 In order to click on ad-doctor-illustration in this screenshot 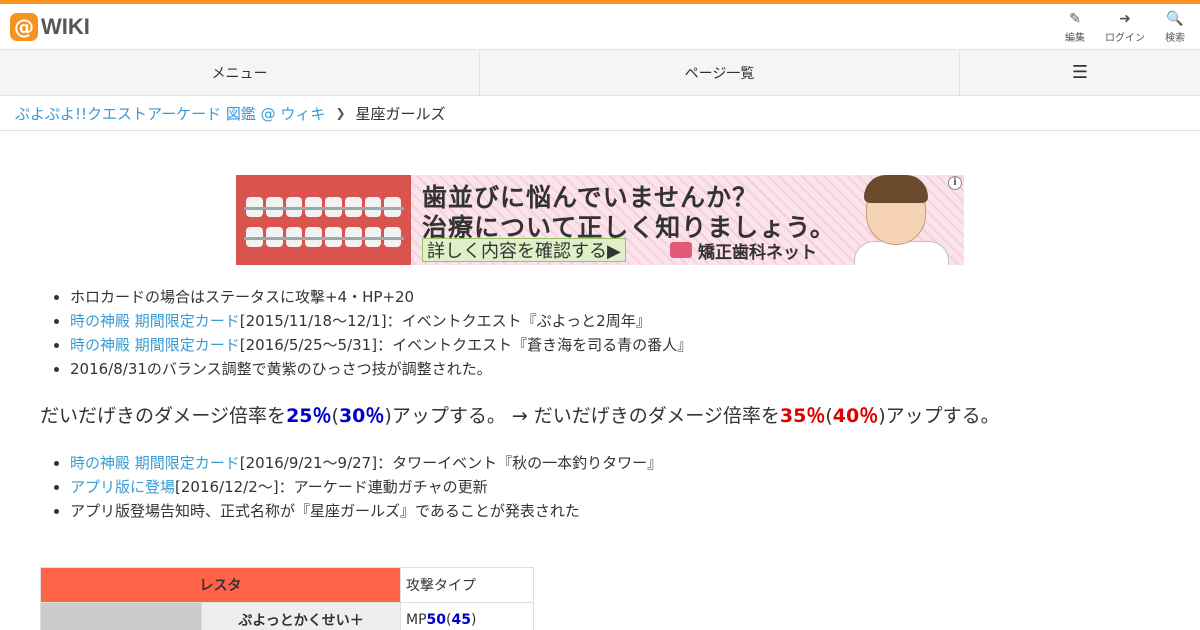, I will do `click(901, 220)`.